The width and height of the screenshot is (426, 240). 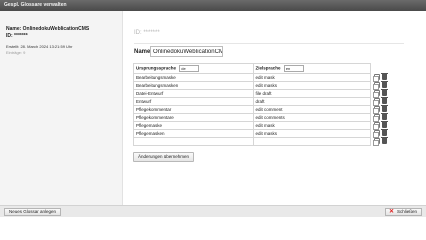 I want to click on target-lang-select: en, so click(x=293, y=68).